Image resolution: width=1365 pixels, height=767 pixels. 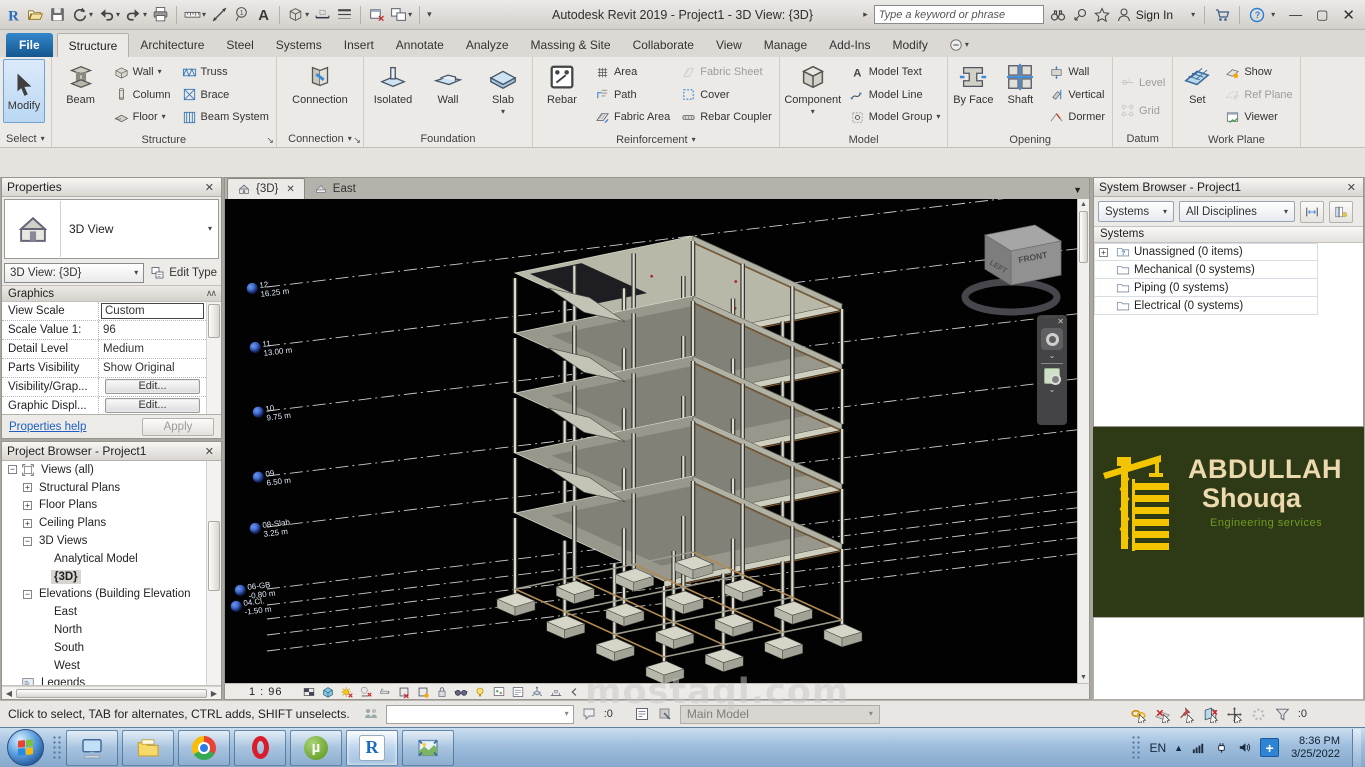 I want to click on more-controls-icon, so click(x=575, y=692).